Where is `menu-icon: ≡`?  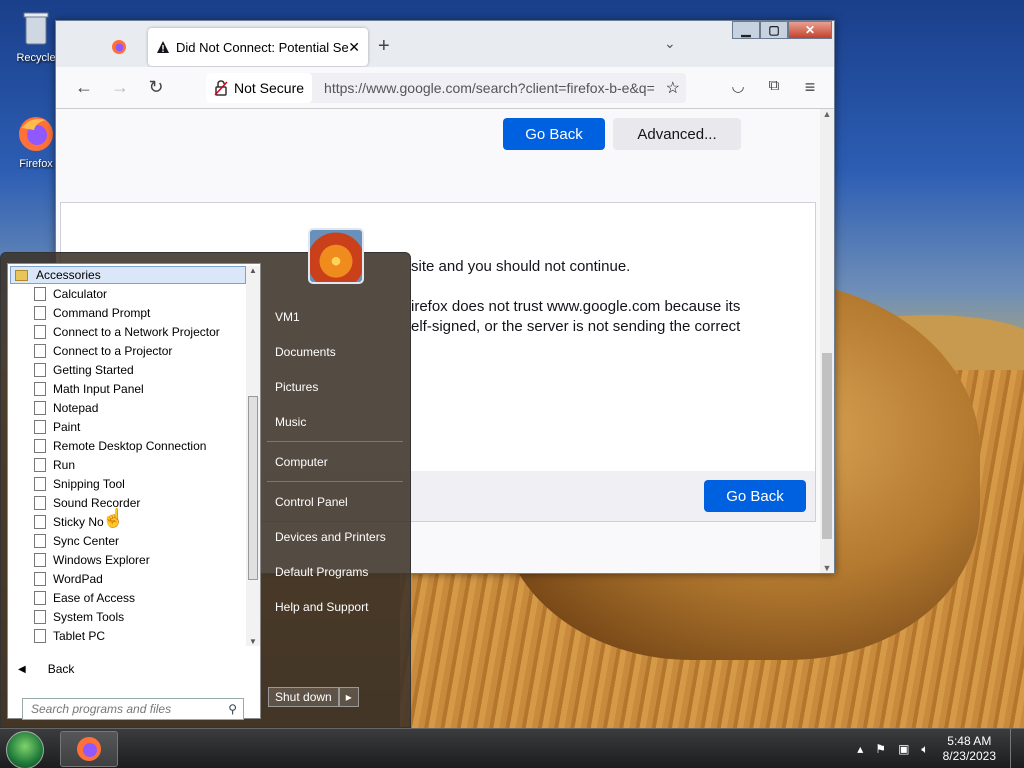
menu-icon: ≡ is located at coordinates (810, 88).